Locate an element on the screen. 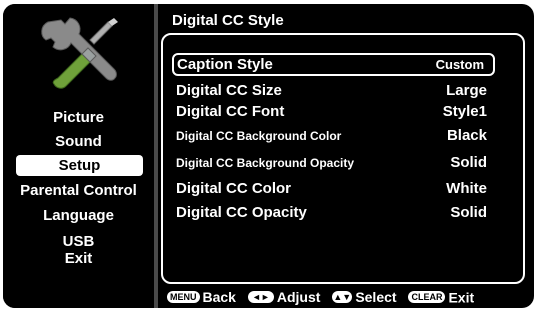 This screenshot has height=309, width=536. wrench-screwdriver-icon is located at coordinates (79, 53).